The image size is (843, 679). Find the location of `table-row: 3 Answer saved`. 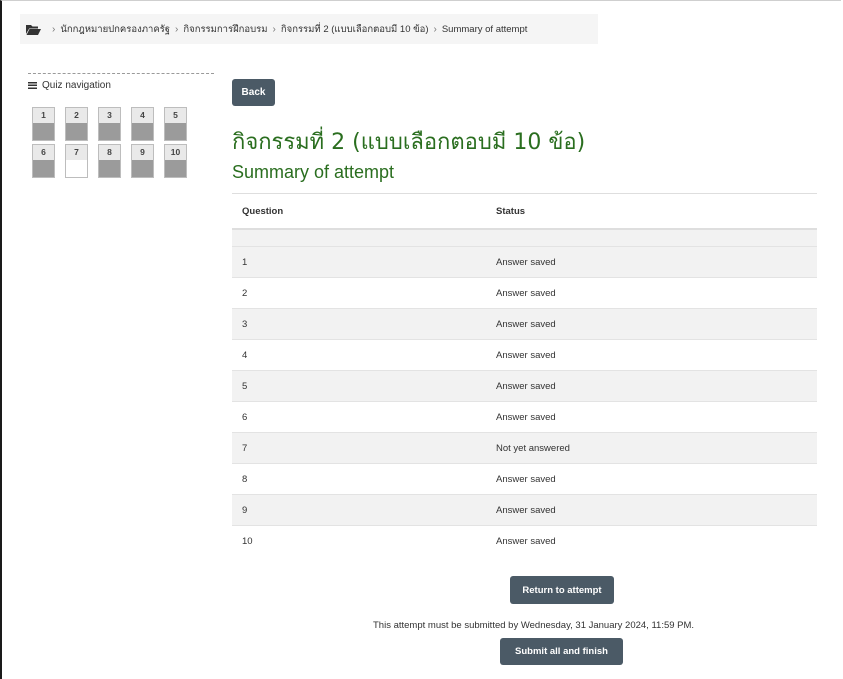

table-row: 3 Answer saved is located at coordinates (524, 324).